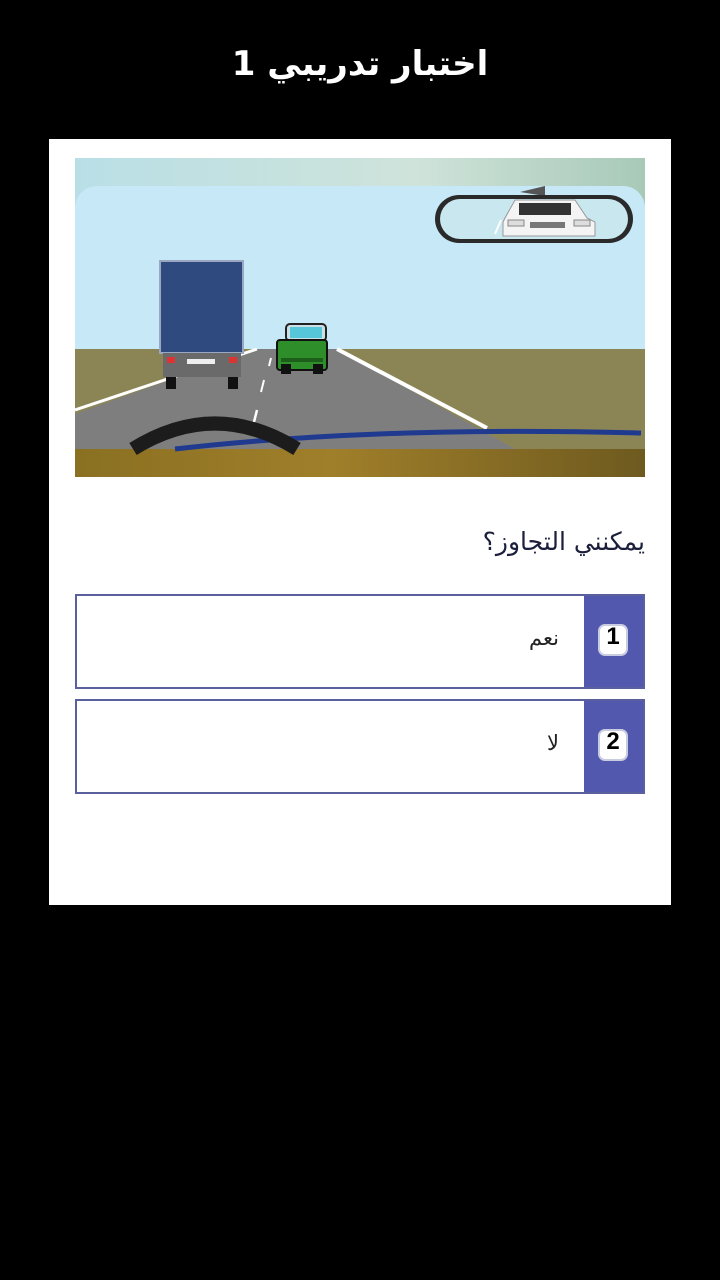 Image resolution: width=720 pixels, height=1280 pixels. What do you see at coordinates (553, 743) in the screenshot?
I see `answer-text: لا` at bounding box center [553, 743].